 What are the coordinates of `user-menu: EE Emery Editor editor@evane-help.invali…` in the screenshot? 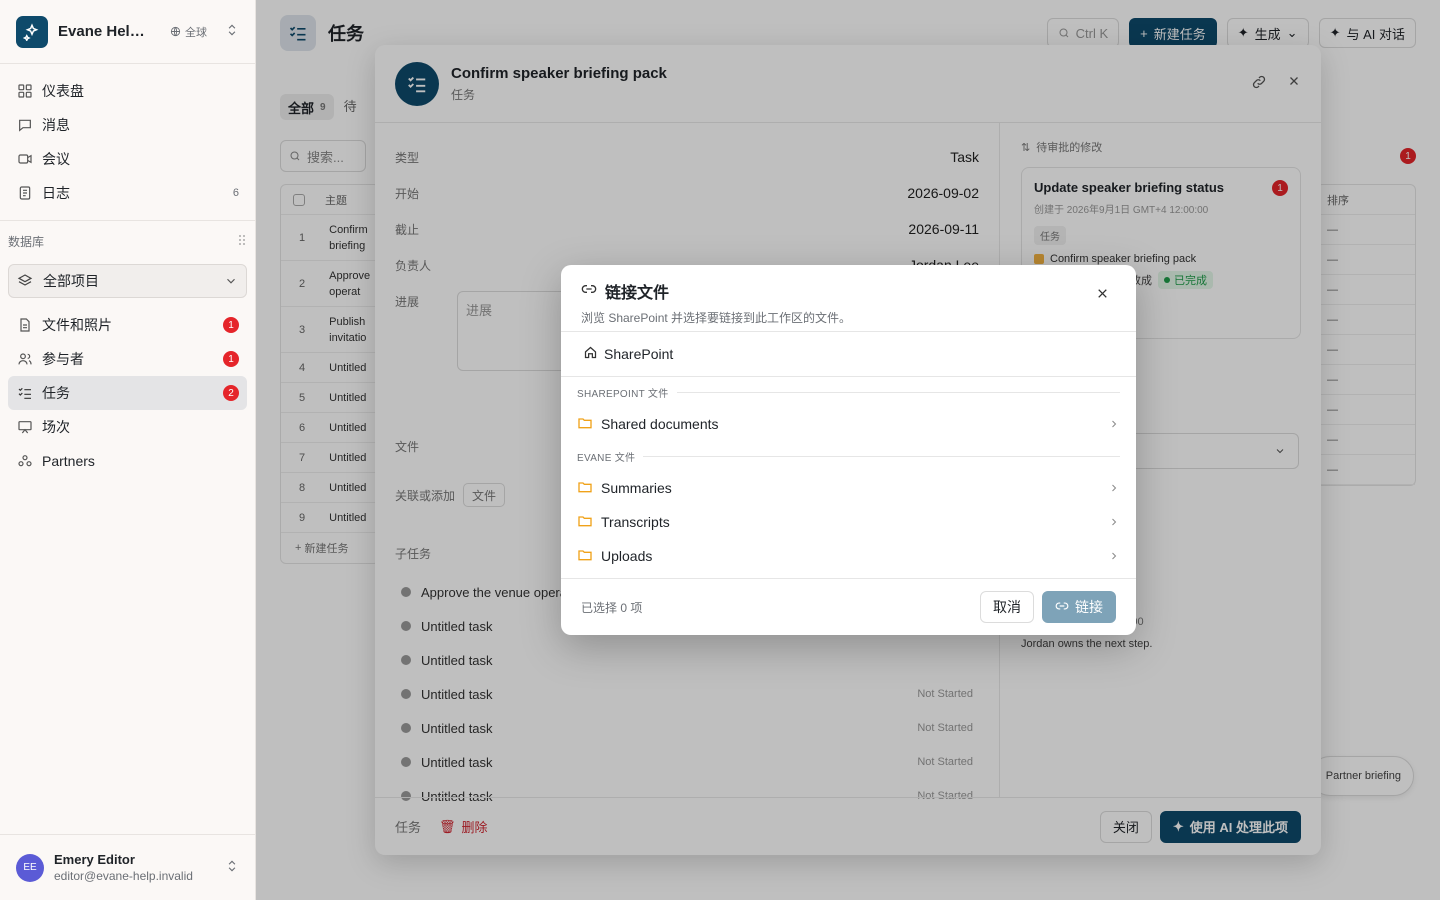 It's located at (127, 867).